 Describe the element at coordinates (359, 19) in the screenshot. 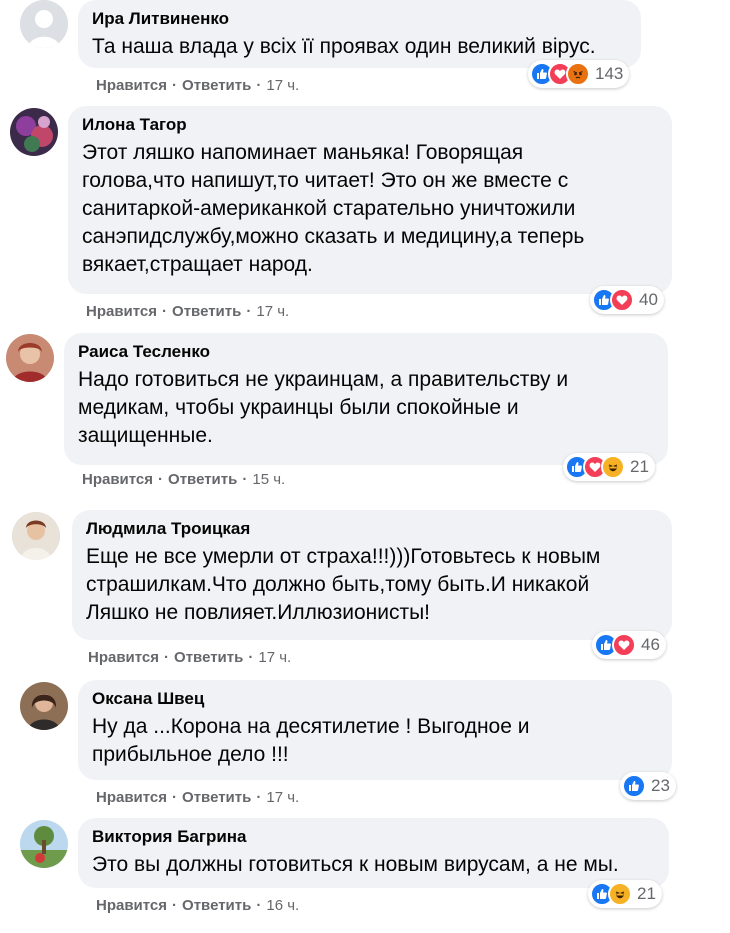

I see `comment-author: Ира Литвиненко` at that location.